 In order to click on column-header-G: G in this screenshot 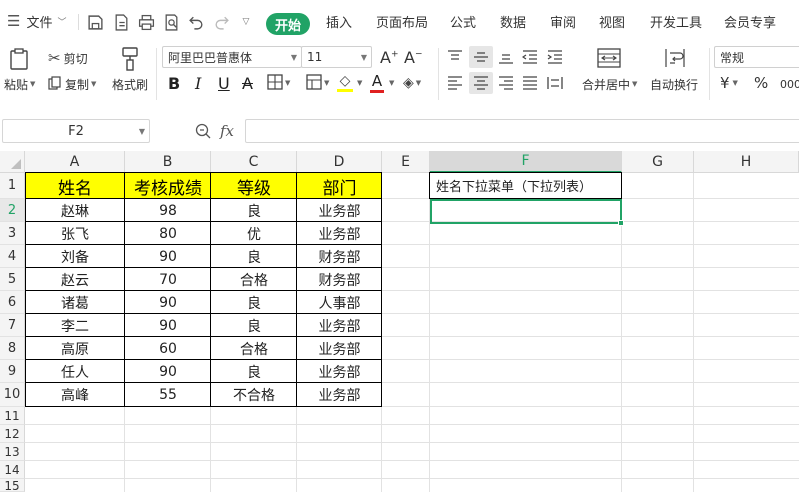, I will do `click(658, 162)`.